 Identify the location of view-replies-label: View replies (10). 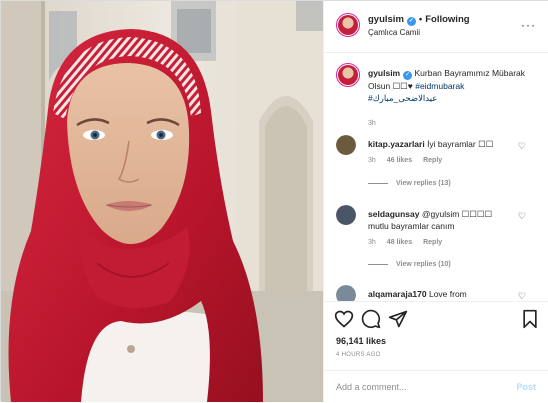
(423, 264).